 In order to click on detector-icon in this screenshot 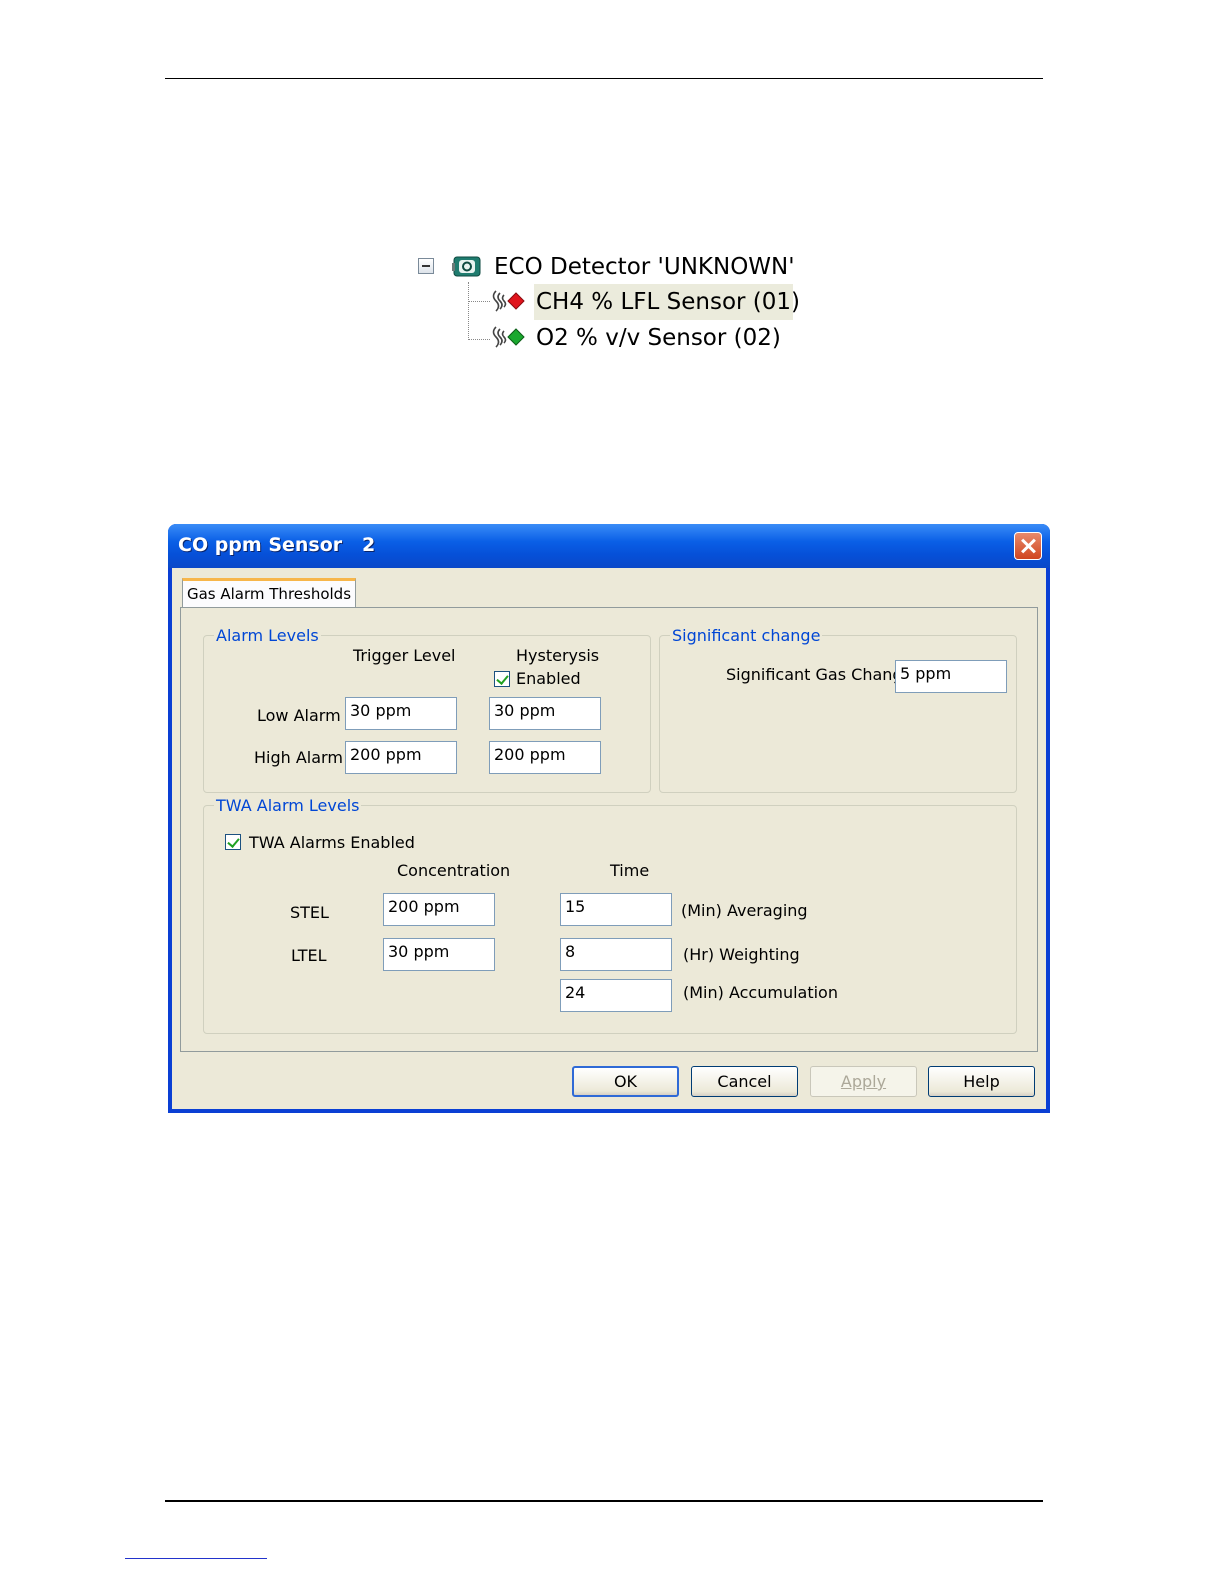, I will do `click(466, 266)`.